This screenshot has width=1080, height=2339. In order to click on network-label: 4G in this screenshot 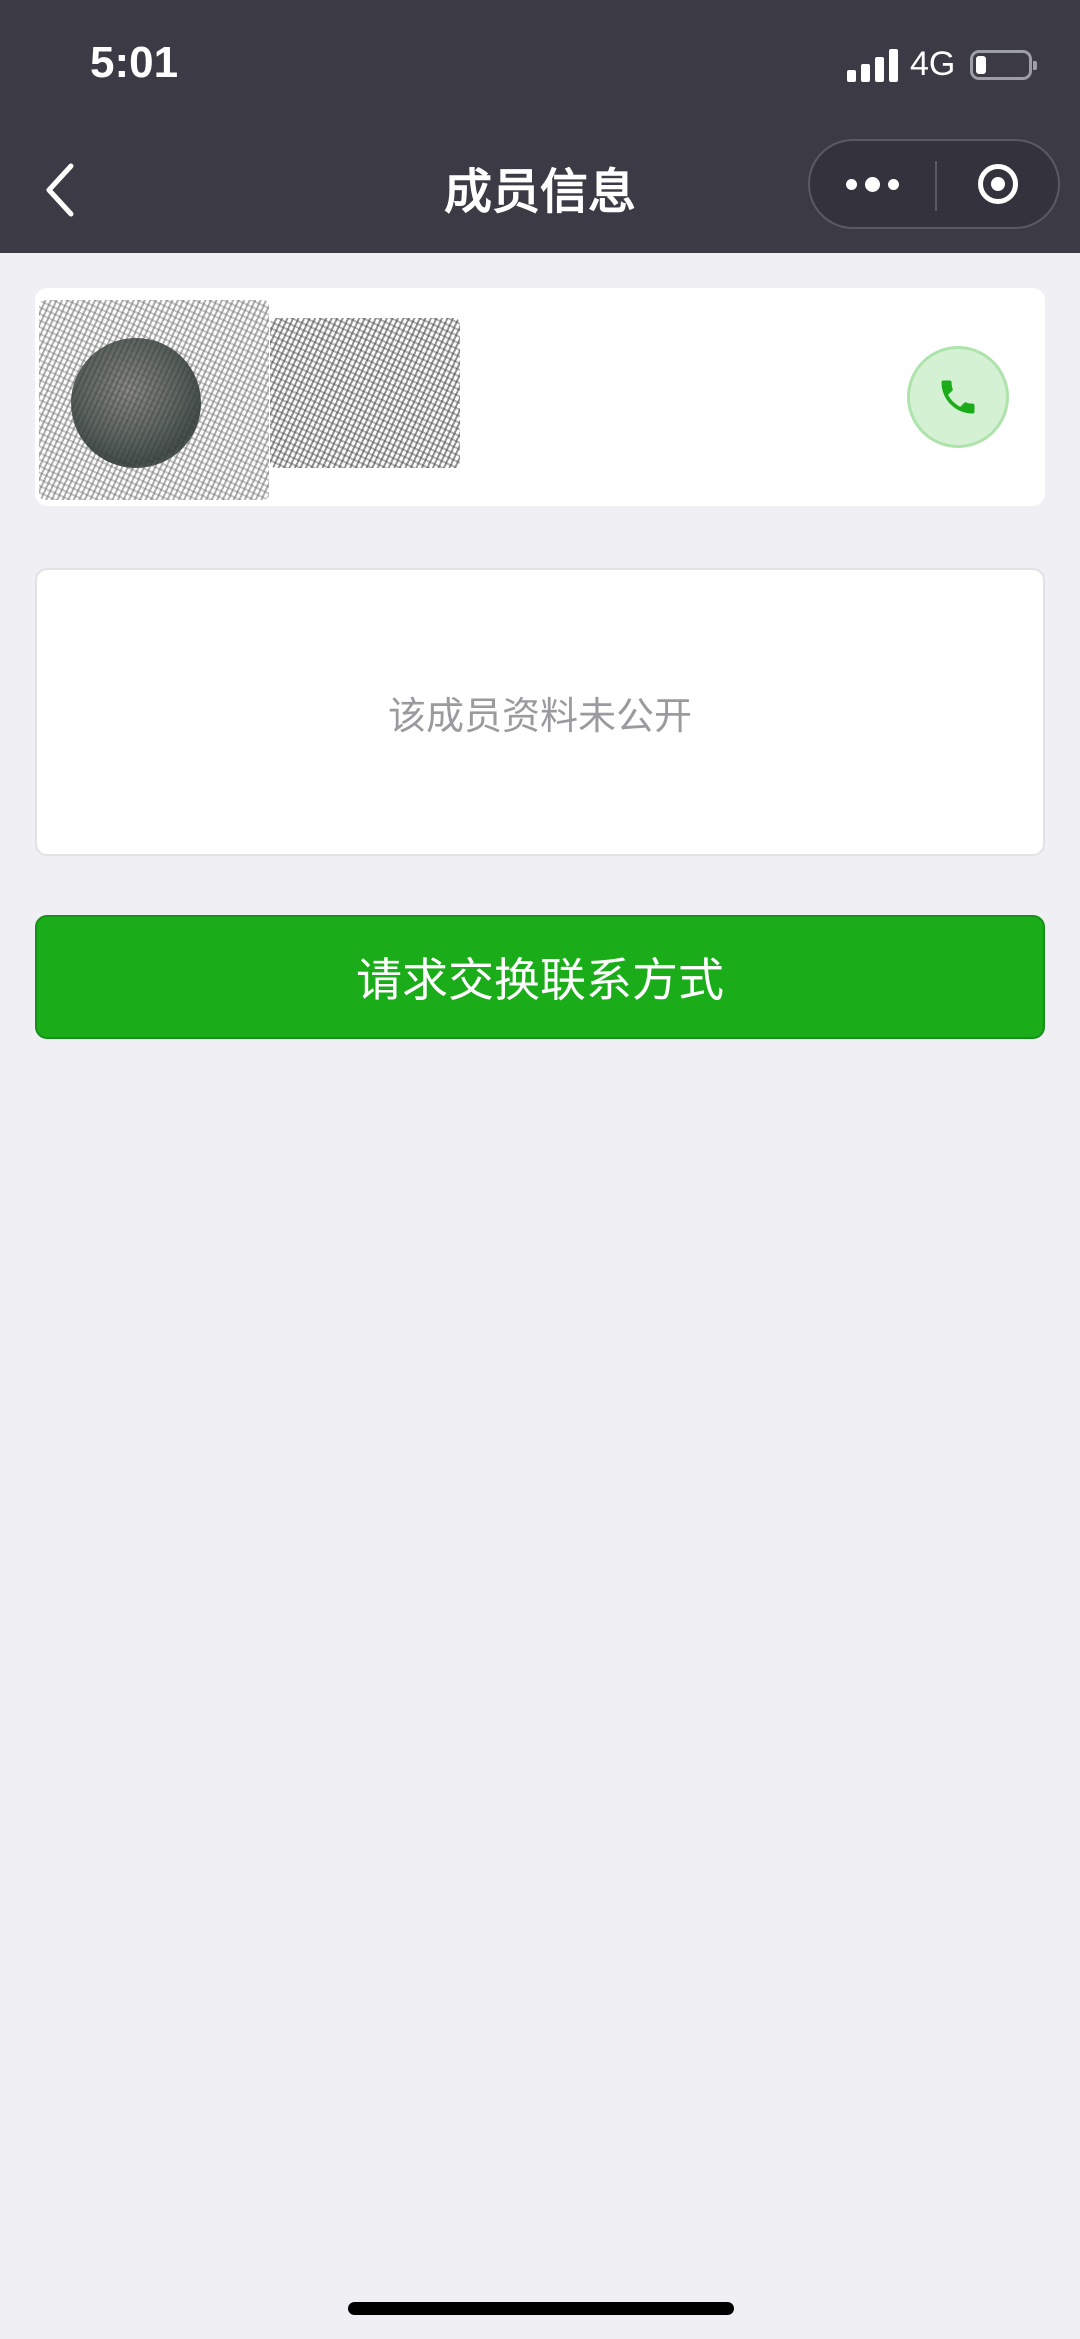, I will do `click(933, 64)`.